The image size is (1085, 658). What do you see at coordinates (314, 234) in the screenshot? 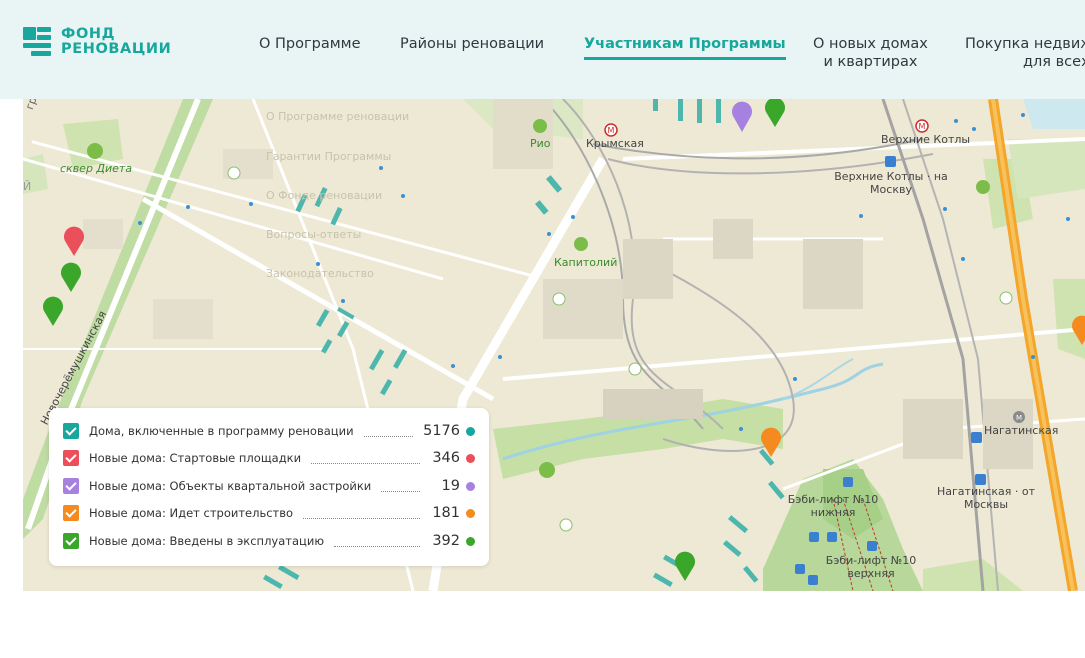
I see `ghost-menu-item: Вопросы-ответы` at bounding box center [314, 234].